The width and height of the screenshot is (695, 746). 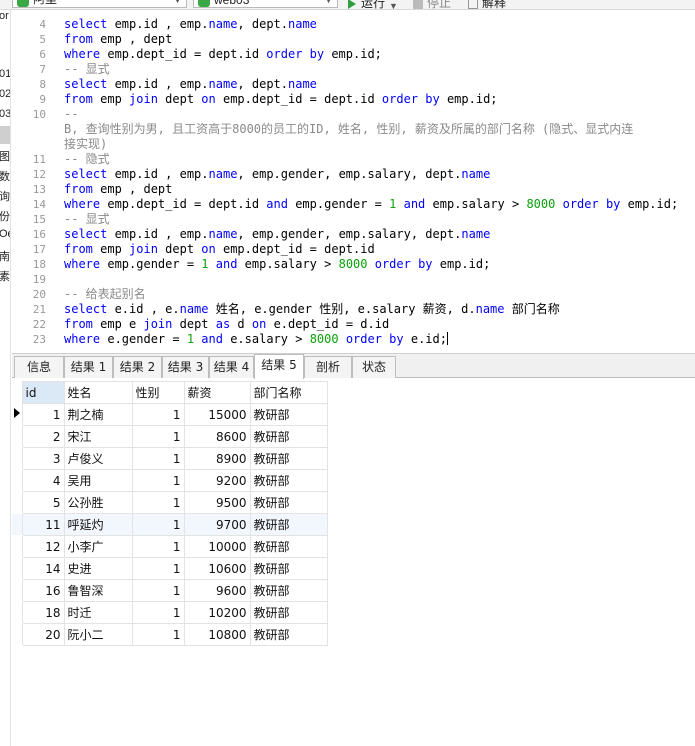 What do you see at coordinates (39, 367) in the screenshot?
I see `tab-info: 信息` at bounding box center [39, 367].